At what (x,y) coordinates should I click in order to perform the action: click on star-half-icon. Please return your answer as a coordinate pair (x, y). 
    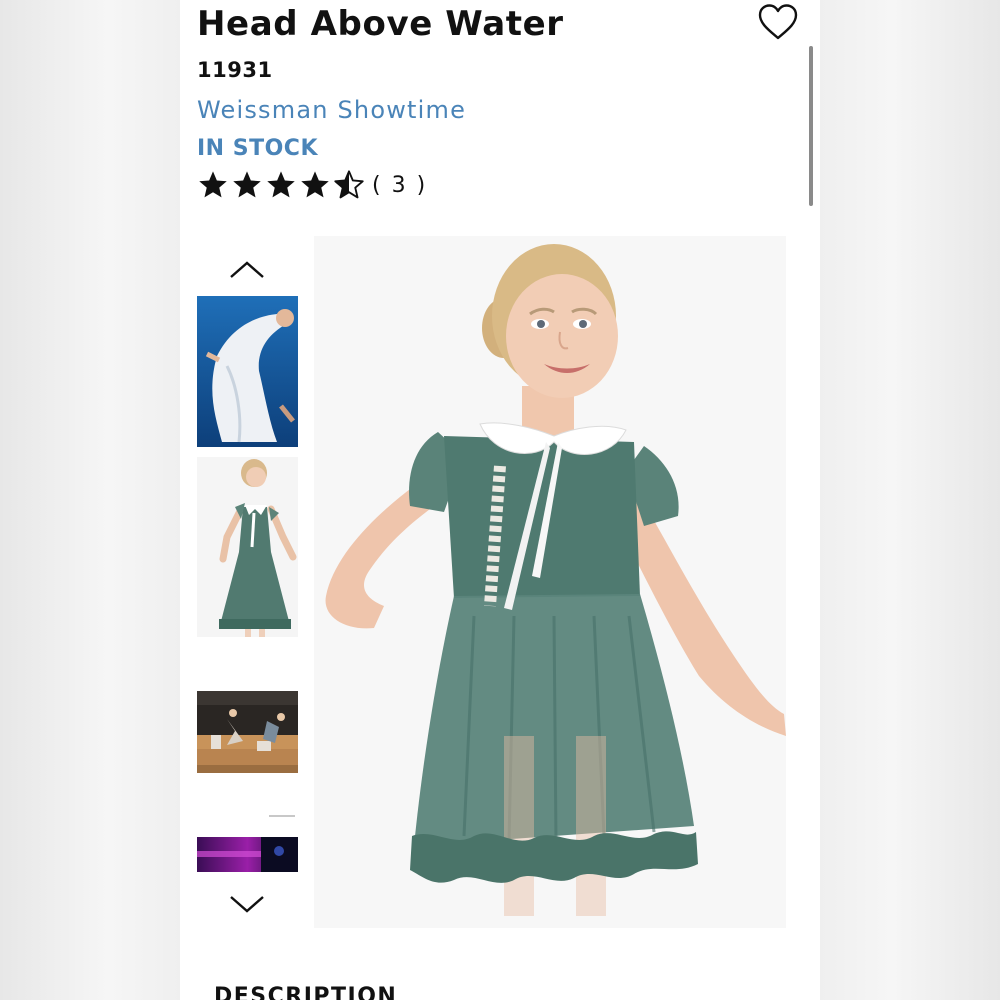
    Looking at the image, I should click on (349, 184).